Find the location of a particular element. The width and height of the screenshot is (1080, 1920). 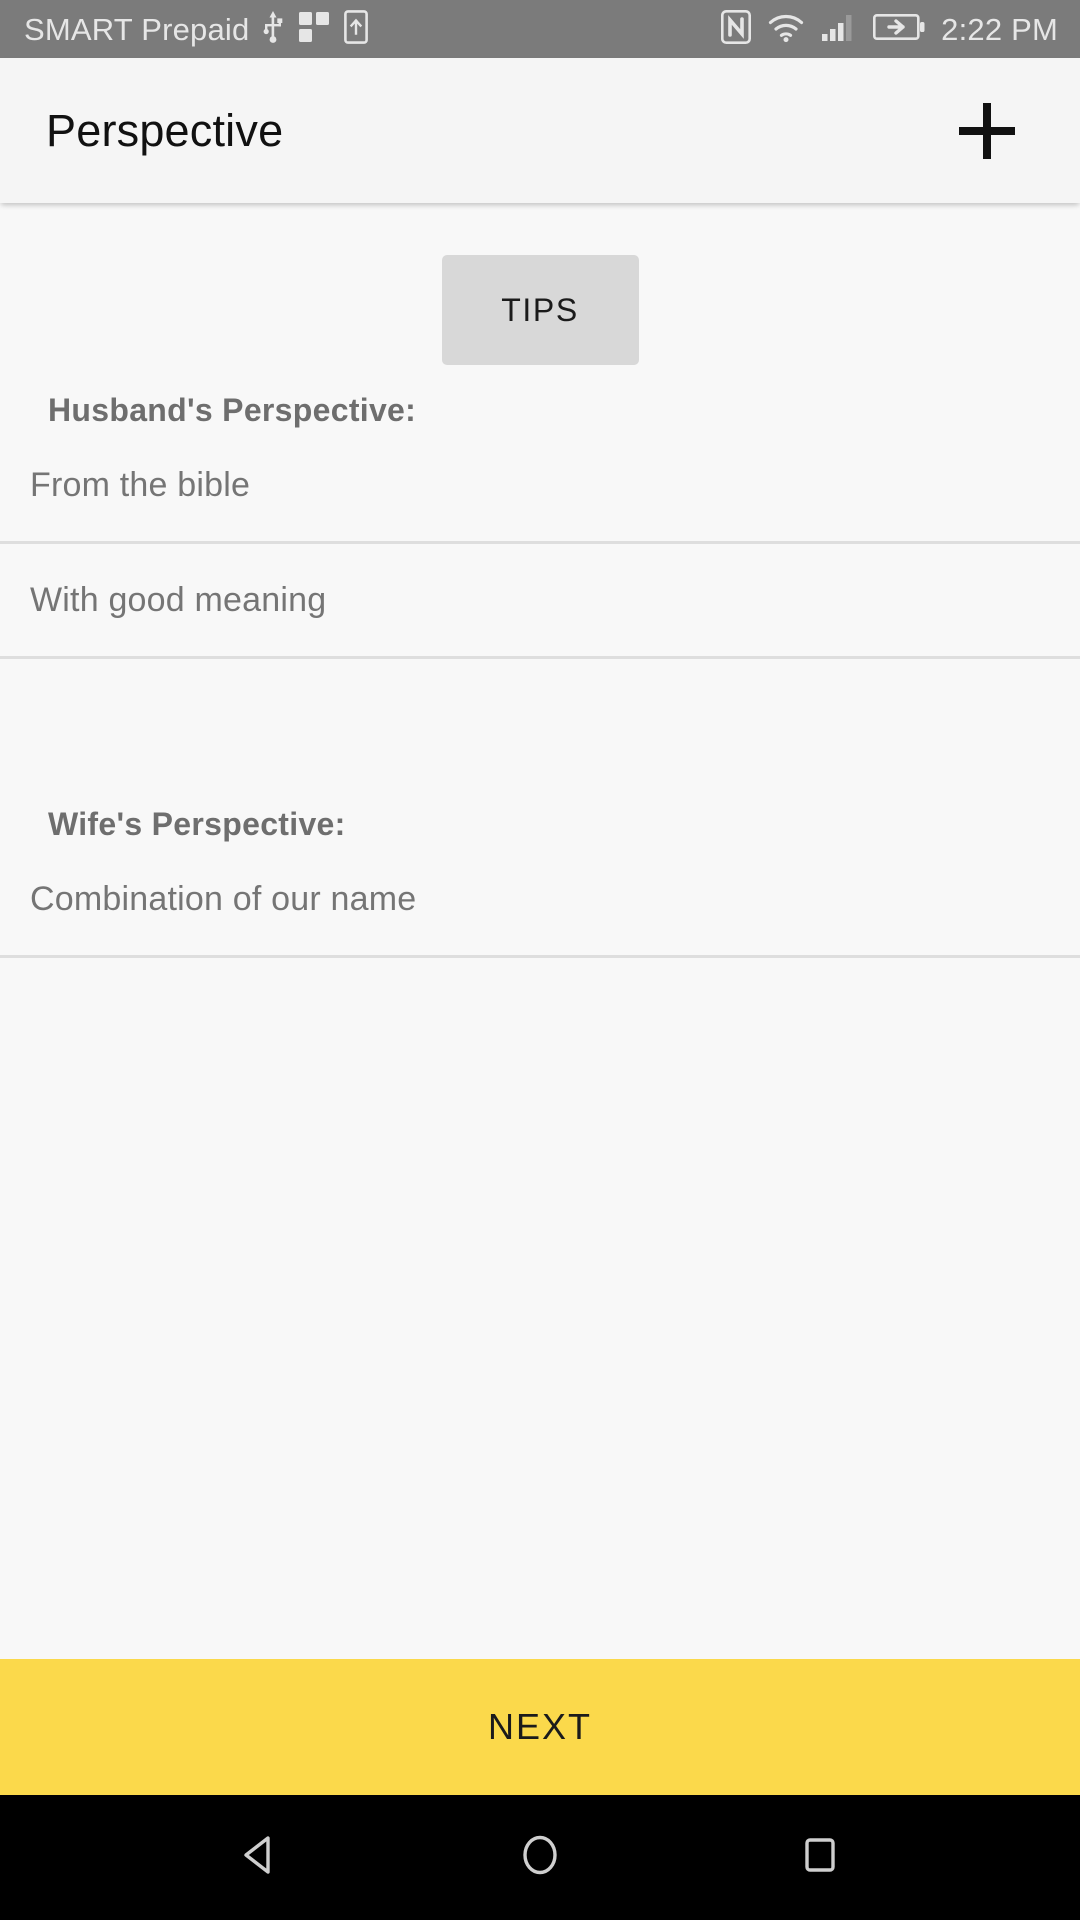

screenshot-upload-icon is located at coordinates (356, 29).